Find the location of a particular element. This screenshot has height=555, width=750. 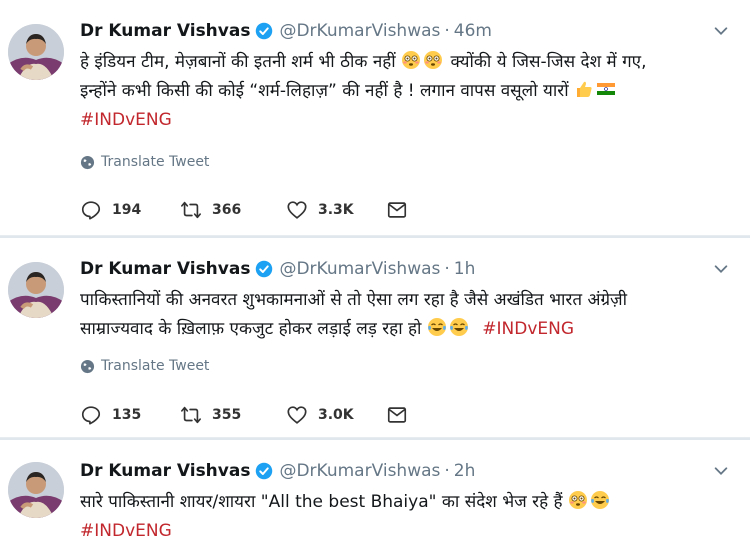

tweet-header: Dr Kumar Vishvas @DrKumarVishwas · 46m is located at coordinates (286, 31).